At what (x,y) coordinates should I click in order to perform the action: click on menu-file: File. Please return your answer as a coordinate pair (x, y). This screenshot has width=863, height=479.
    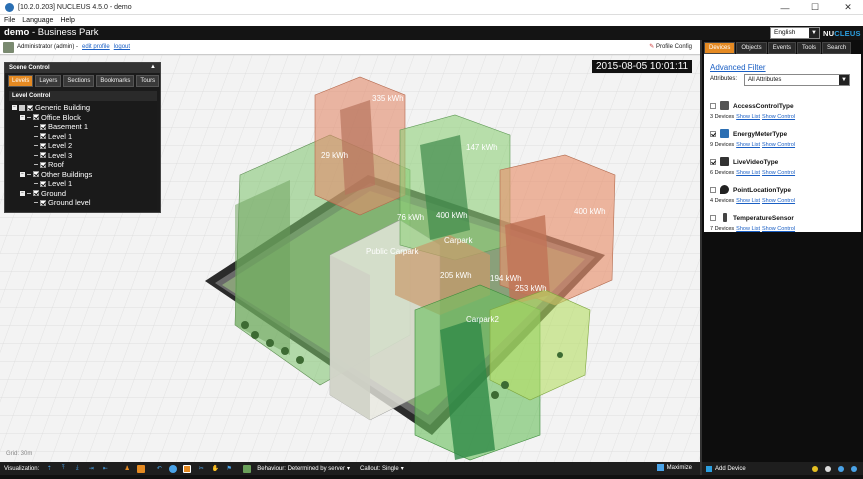
    Looking at the image, I should click on (9, 20).